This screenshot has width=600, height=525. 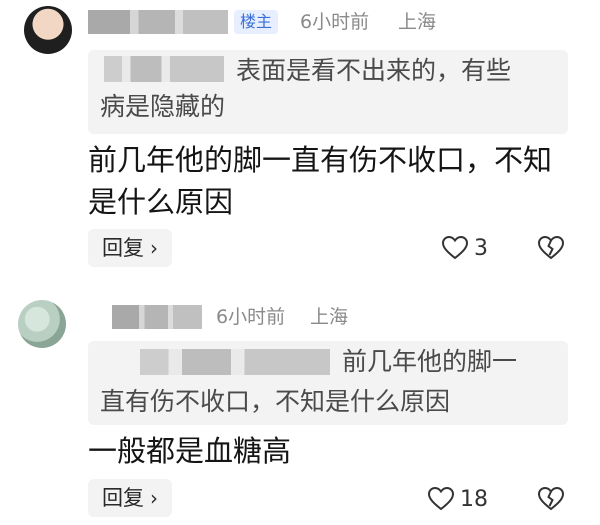 I want to click on comment-text-line2: 是什么原因, so click(x=161, y=202).